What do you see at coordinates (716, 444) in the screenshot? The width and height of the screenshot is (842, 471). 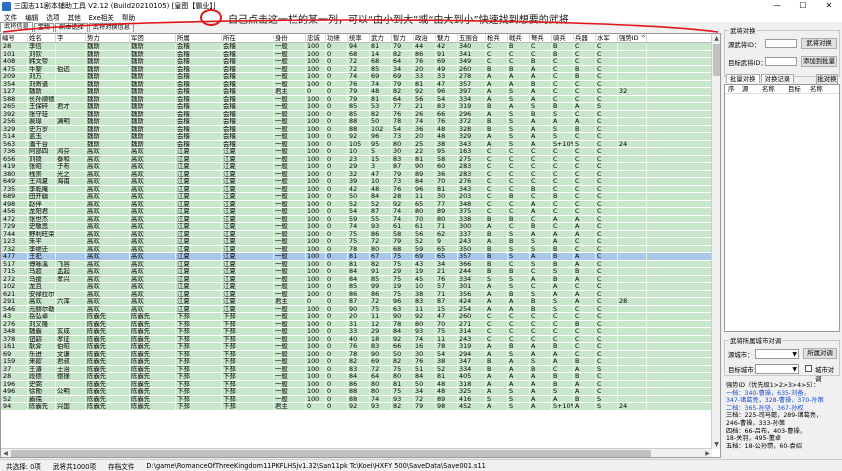 I see `scroll-down-icon: ▼` at bounding box center [716, 444].